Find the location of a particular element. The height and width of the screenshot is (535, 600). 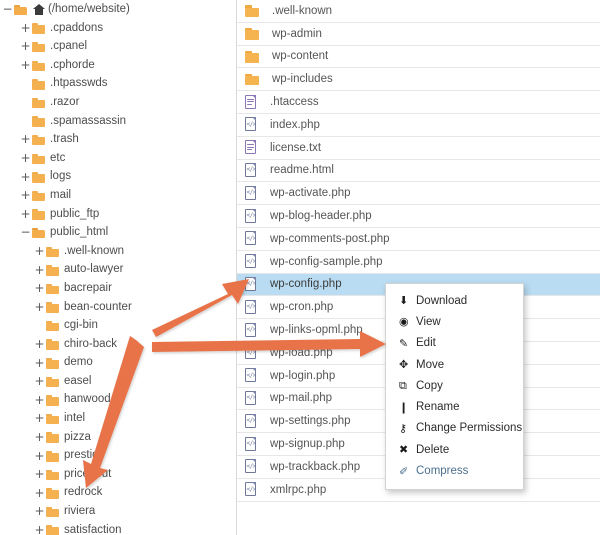

context-menu-item-copy: ⧉ Copy is located at coordinates (454, 385).